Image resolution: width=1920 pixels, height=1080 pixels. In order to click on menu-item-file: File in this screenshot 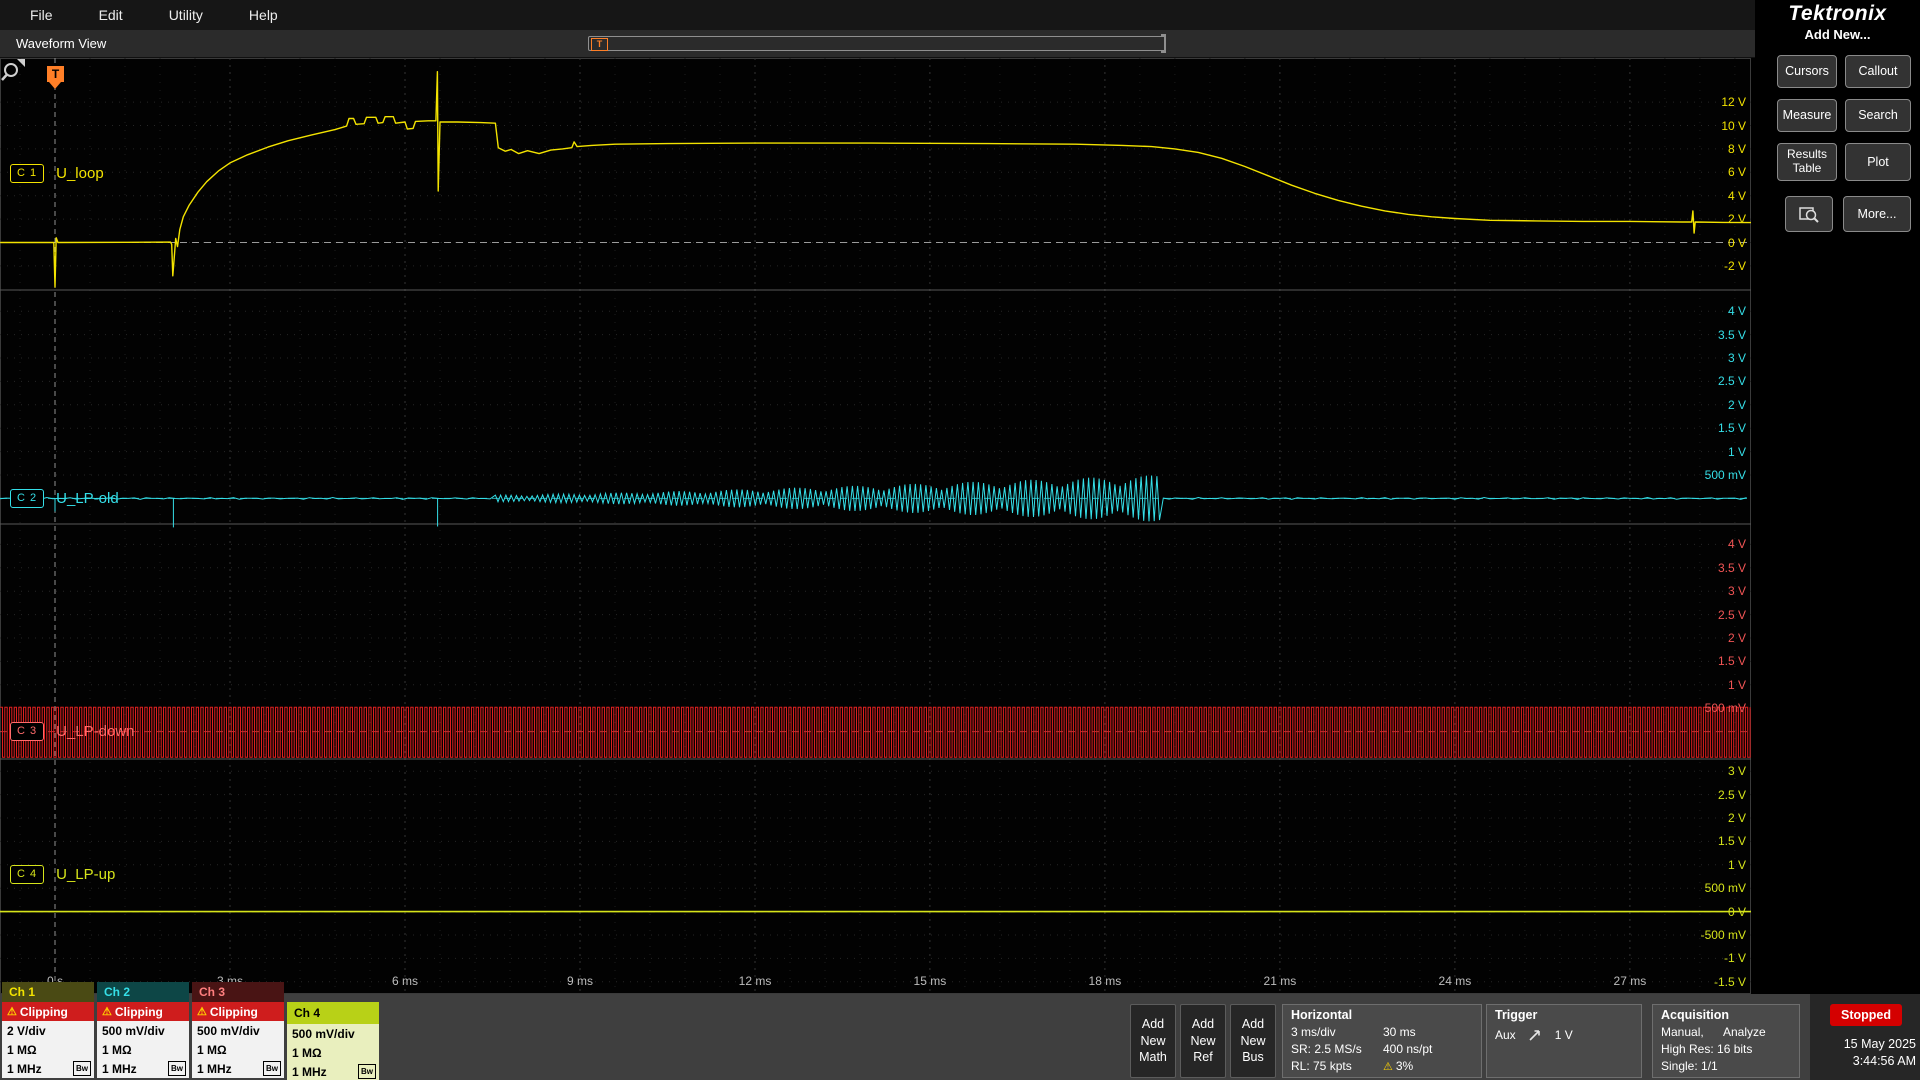, I will do `click(41, 15)`.